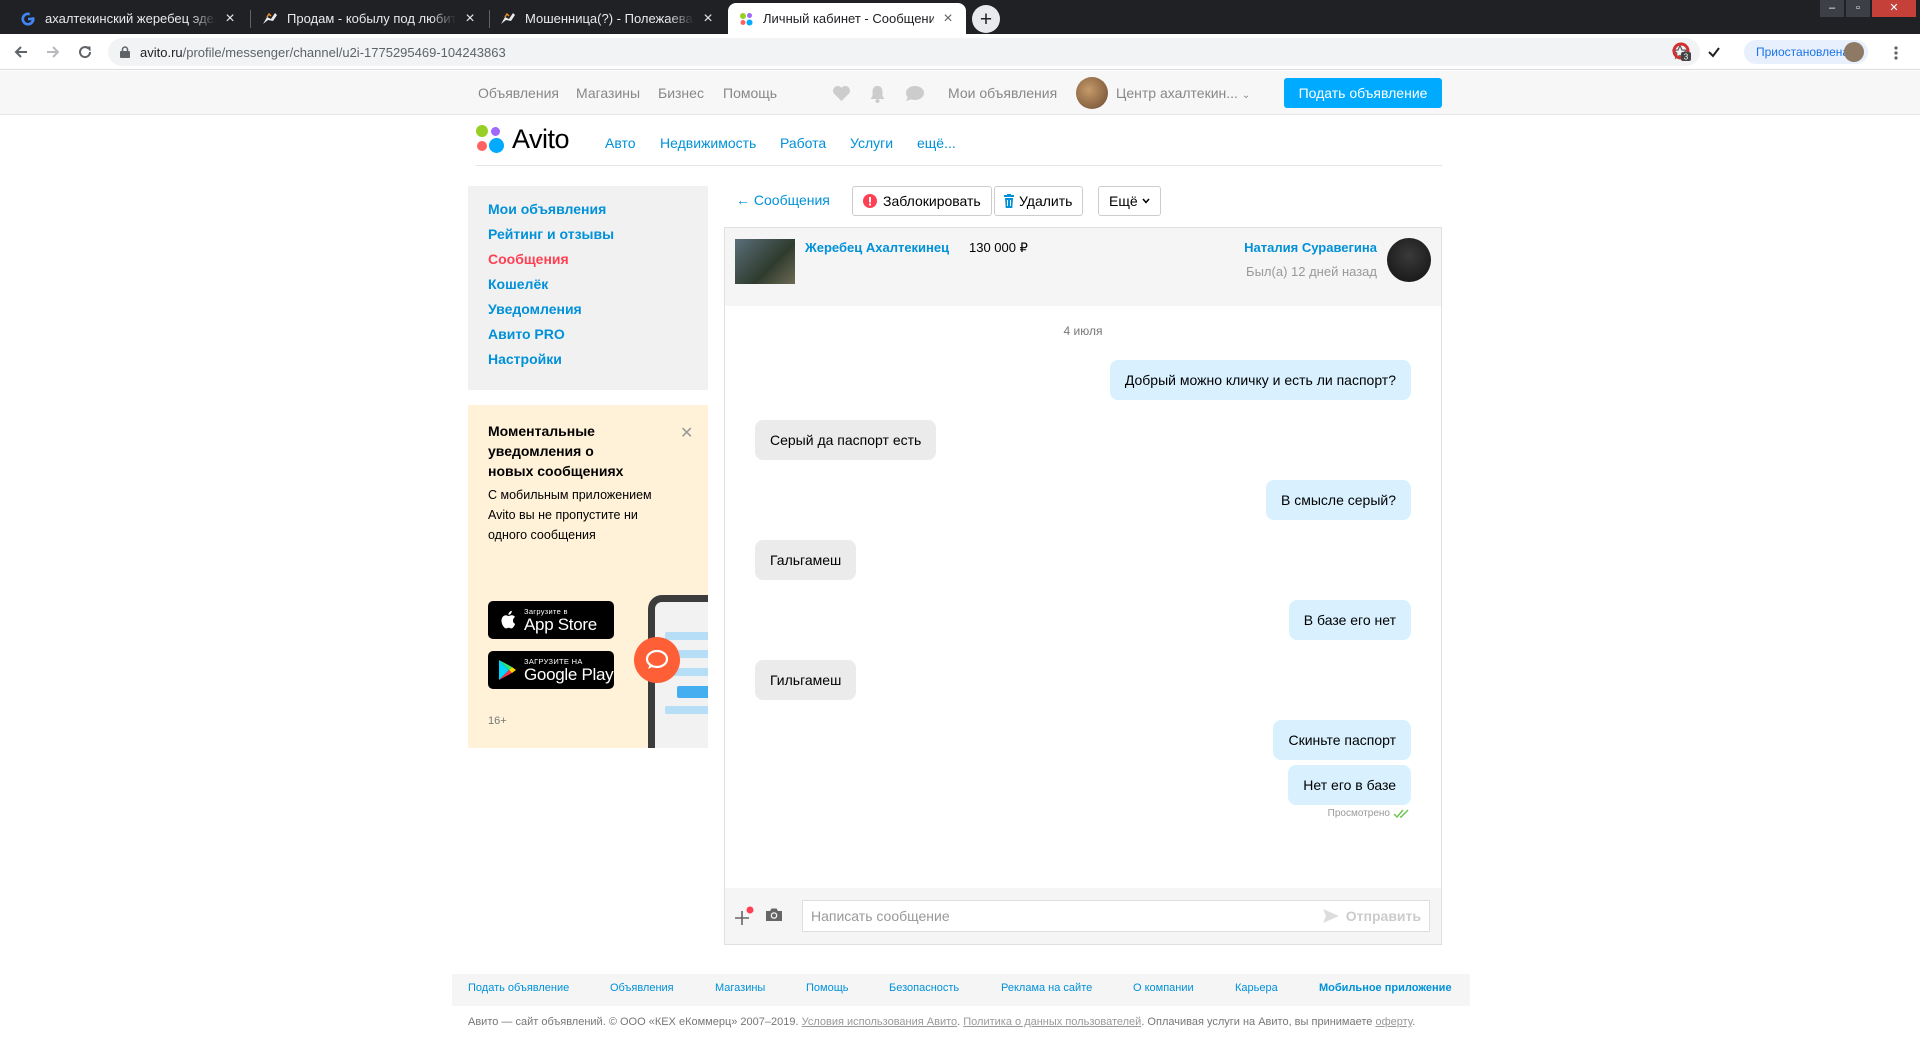 This screenshot has height=1040, width=1920. Describe the element at coordinates (746, 19) in the screenshot. I see `avito-icon` at that location.